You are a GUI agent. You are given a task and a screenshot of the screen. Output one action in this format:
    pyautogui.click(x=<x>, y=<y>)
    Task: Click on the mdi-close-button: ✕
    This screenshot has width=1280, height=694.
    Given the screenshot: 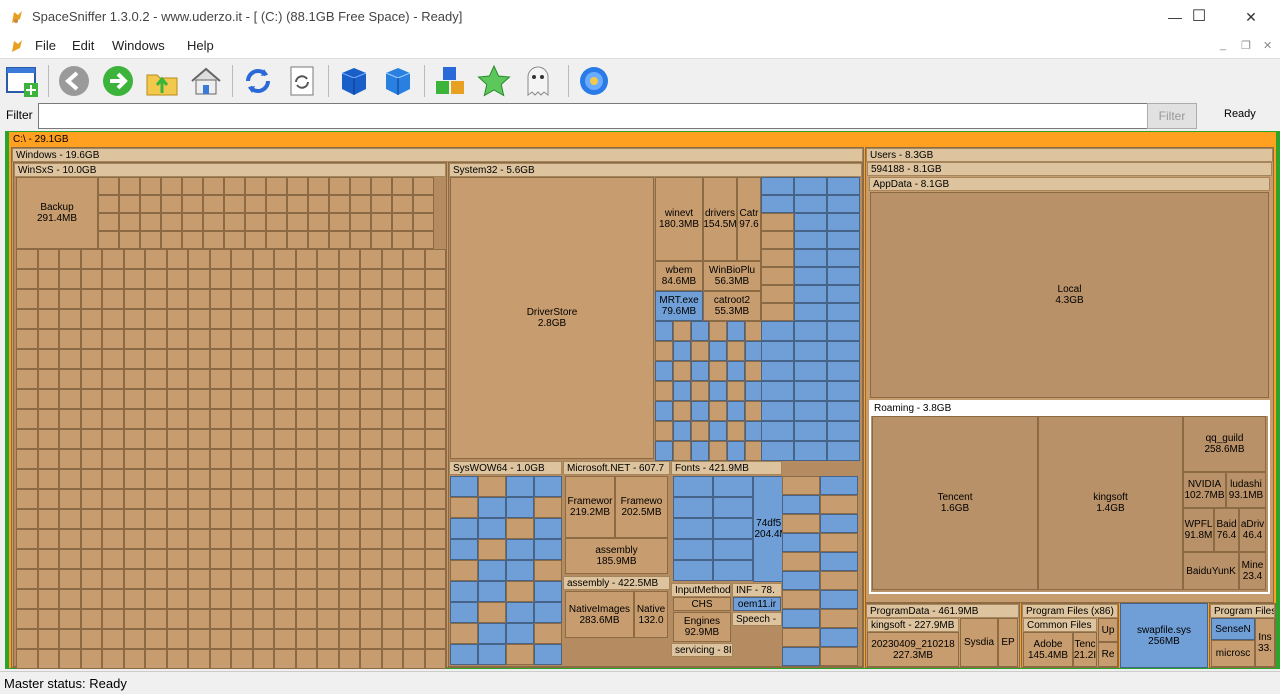 What is the action you would take?
    pyautogui.click(x=1267, y=45)
    